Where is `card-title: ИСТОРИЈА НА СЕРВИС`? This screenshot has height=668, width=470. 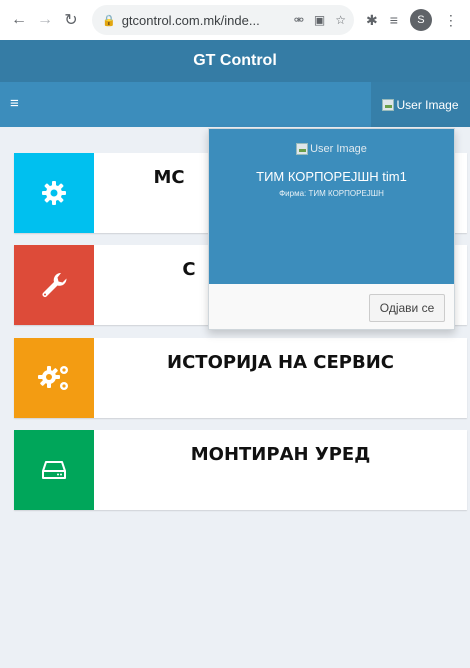
card-title: ИСТОРИЈА НА СЕРВИС is located at coordinates (280, 362).